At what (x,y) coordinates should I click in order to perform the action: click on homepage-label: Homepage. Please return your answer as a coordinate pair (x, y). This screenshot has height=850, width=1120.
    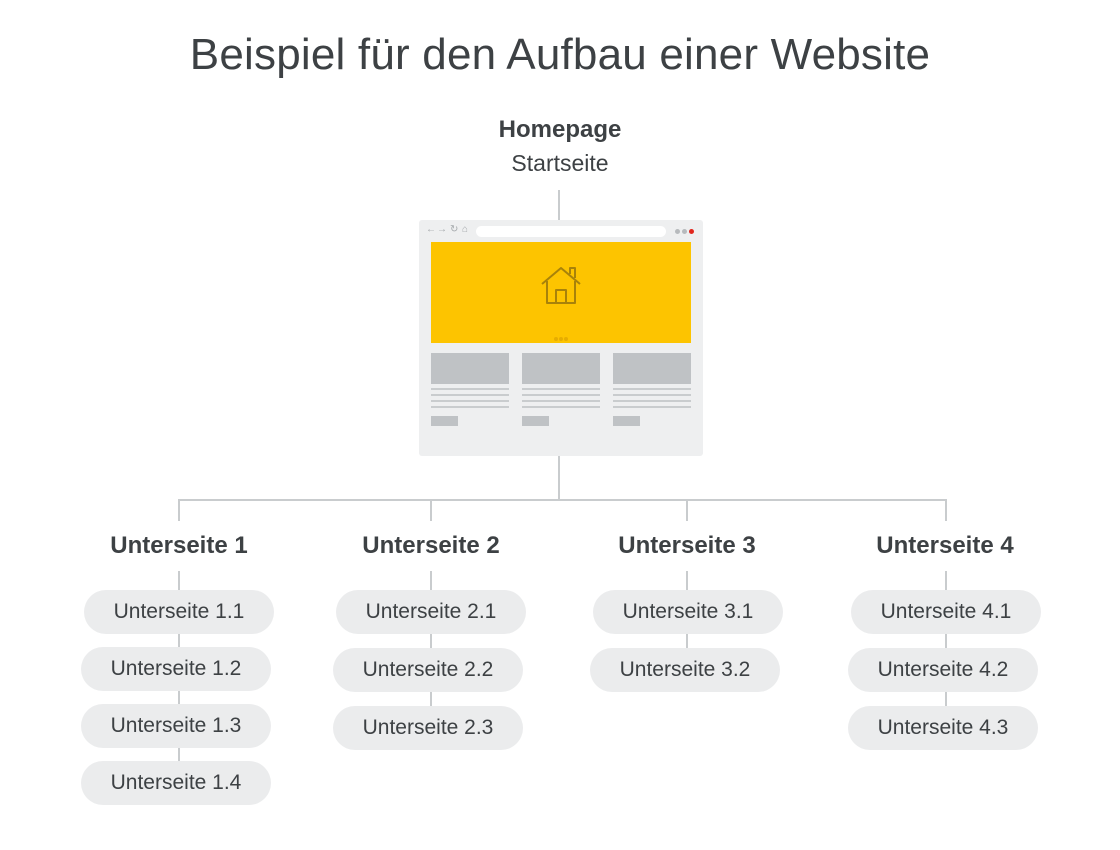
    Looking at the image, I should click on (560, 129).